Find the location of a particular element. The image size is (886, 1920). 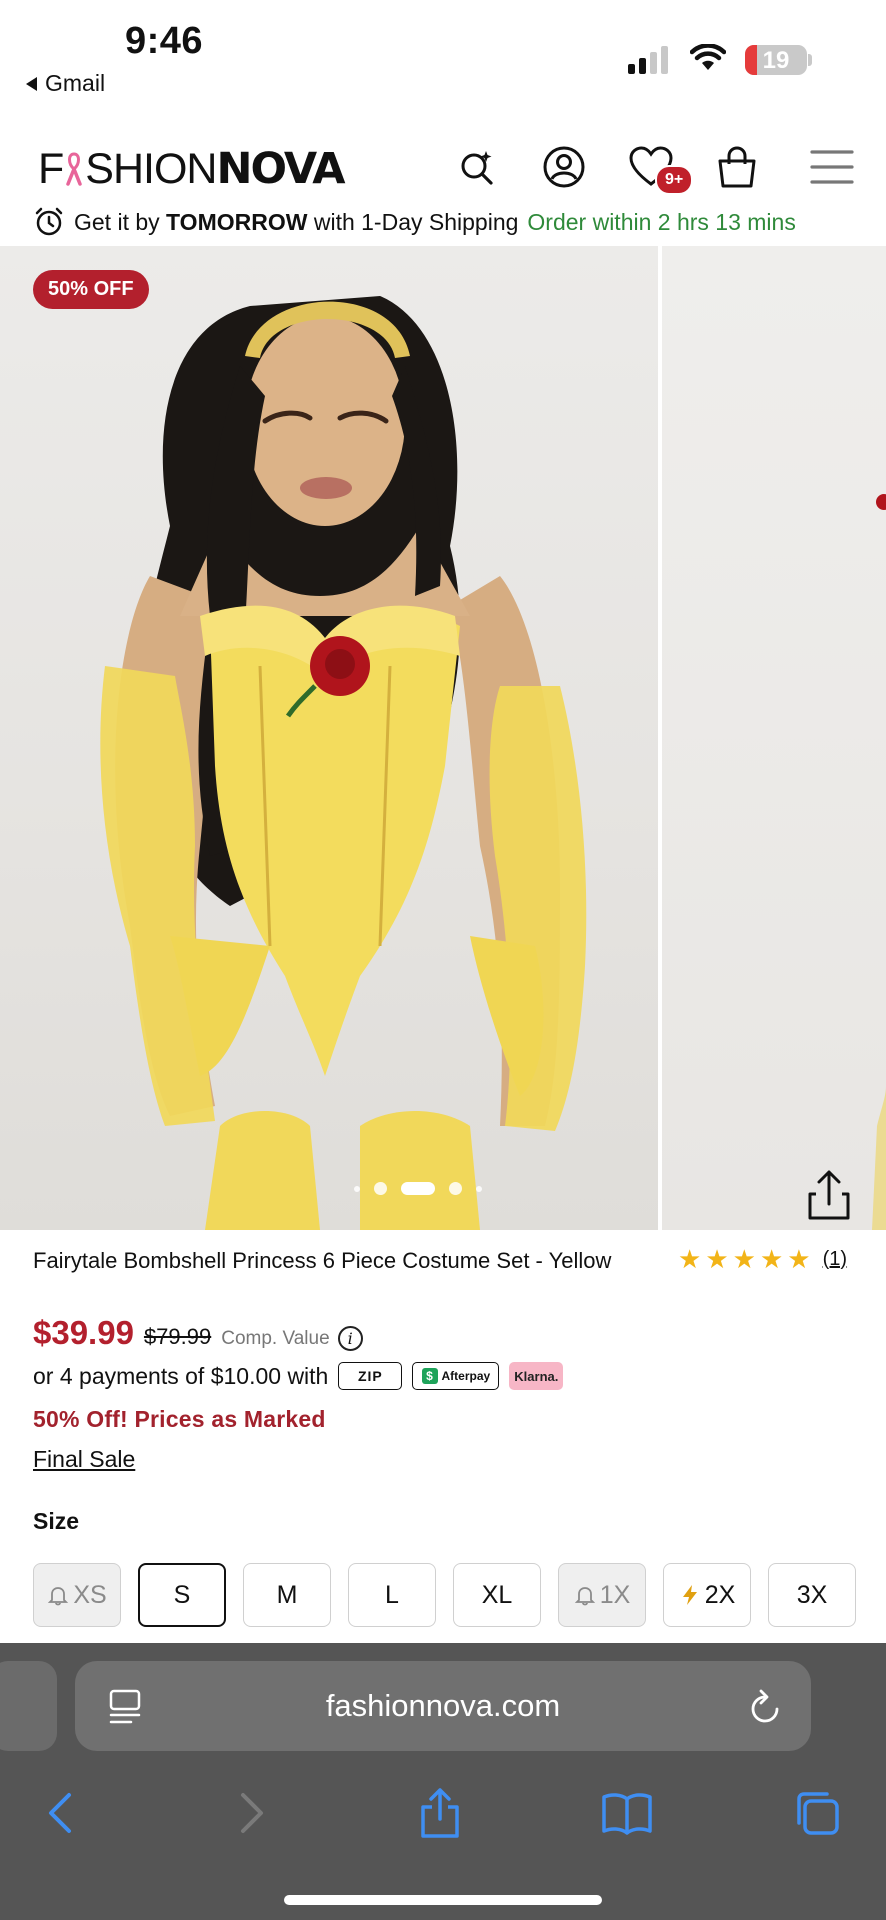

review-count-link: (1) is located at coordinates (835, 1259).